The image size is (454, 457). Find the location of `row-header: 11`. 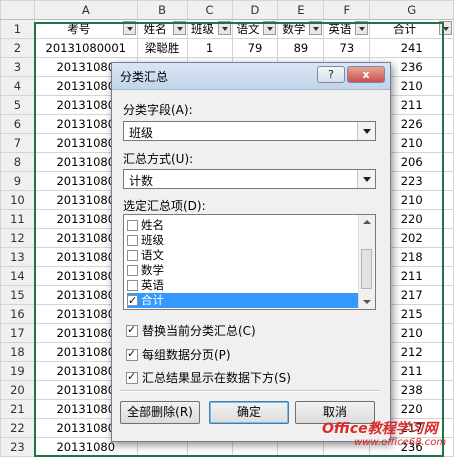

row-header: 11 is located at coordinates (17, 219).